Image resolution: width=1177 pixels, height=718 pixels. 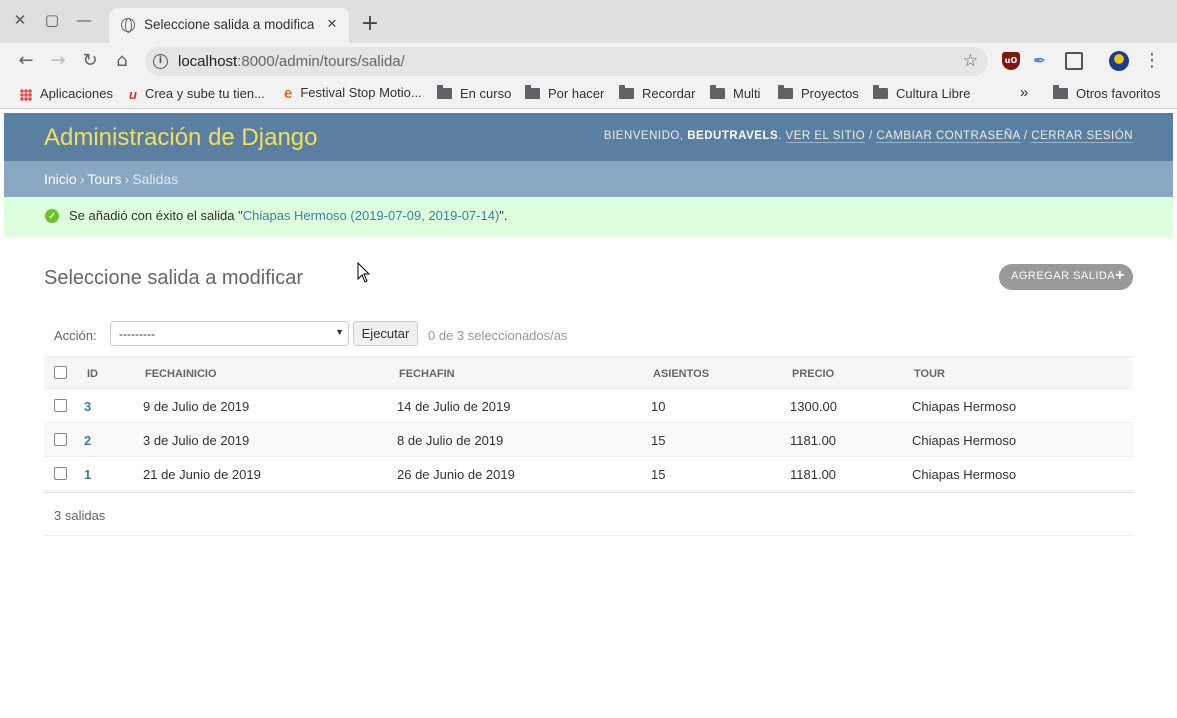 I want to click on window-minimize-icon: —, so click(x=84, y=20).